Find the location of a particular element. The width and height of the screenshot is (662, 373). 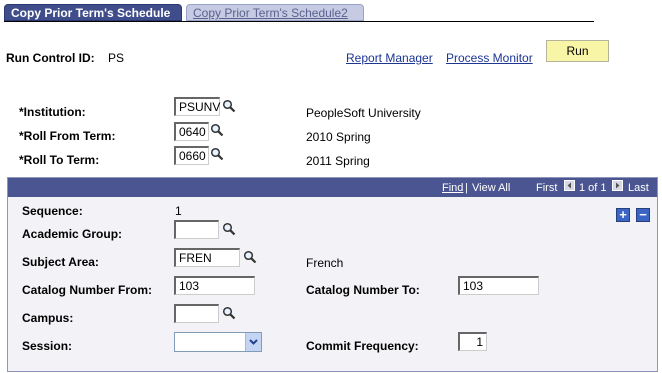

session-label: Session: is located at coordinates (47, 346).